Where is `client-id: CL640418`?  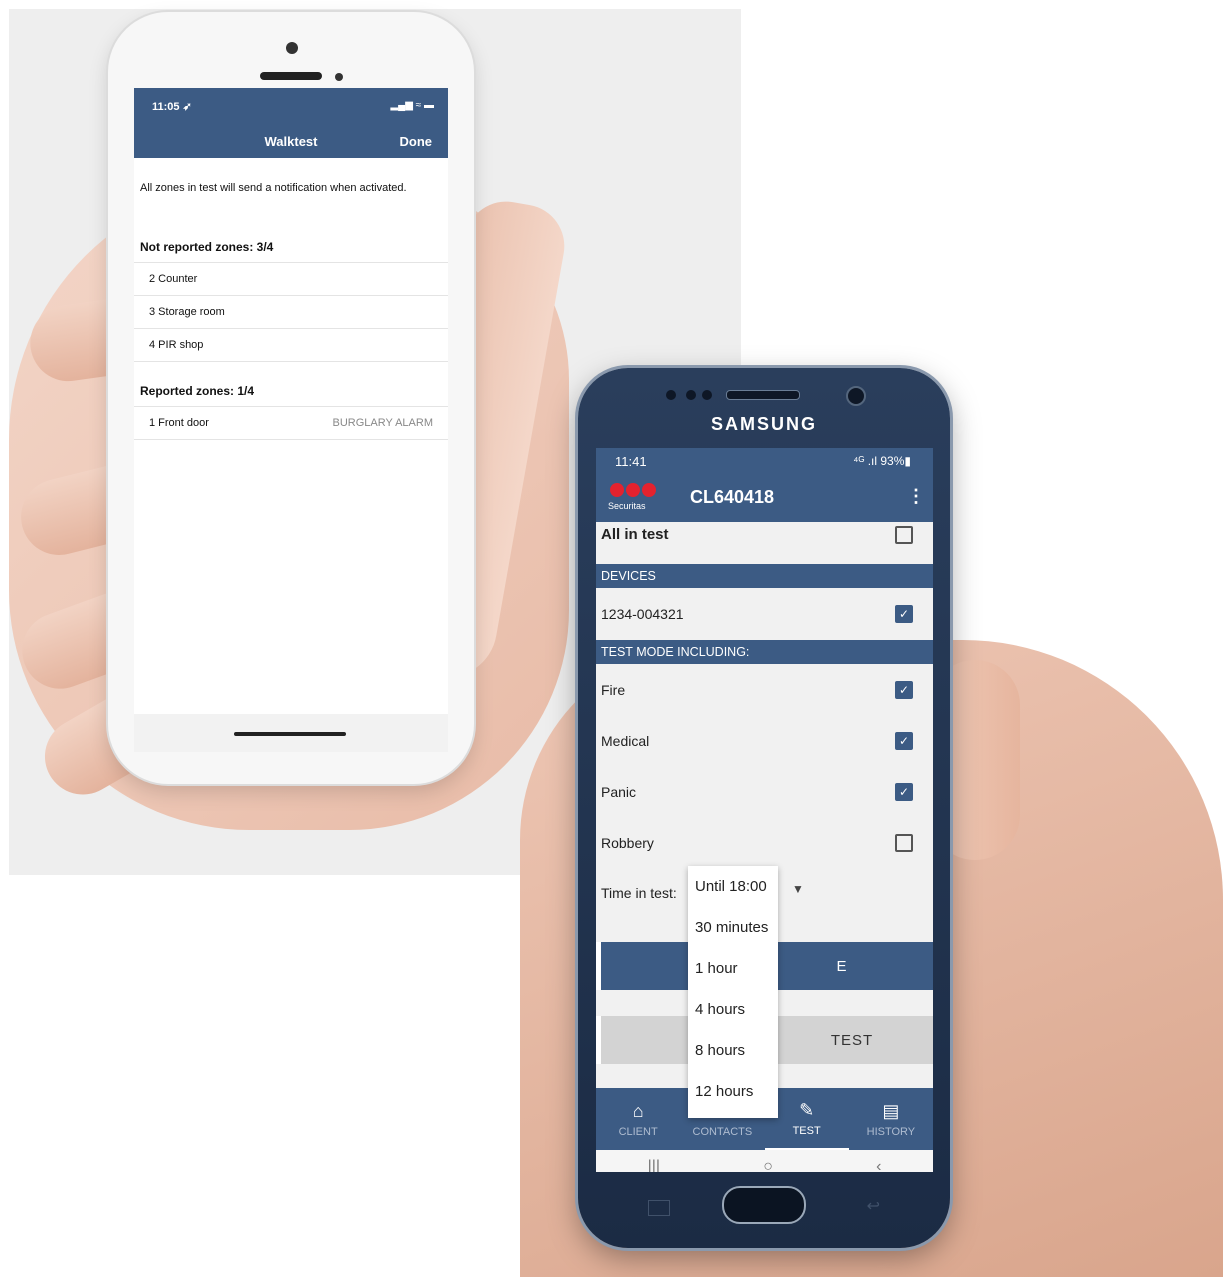
client-id: CL640418 is located at coordinates (732, 497).